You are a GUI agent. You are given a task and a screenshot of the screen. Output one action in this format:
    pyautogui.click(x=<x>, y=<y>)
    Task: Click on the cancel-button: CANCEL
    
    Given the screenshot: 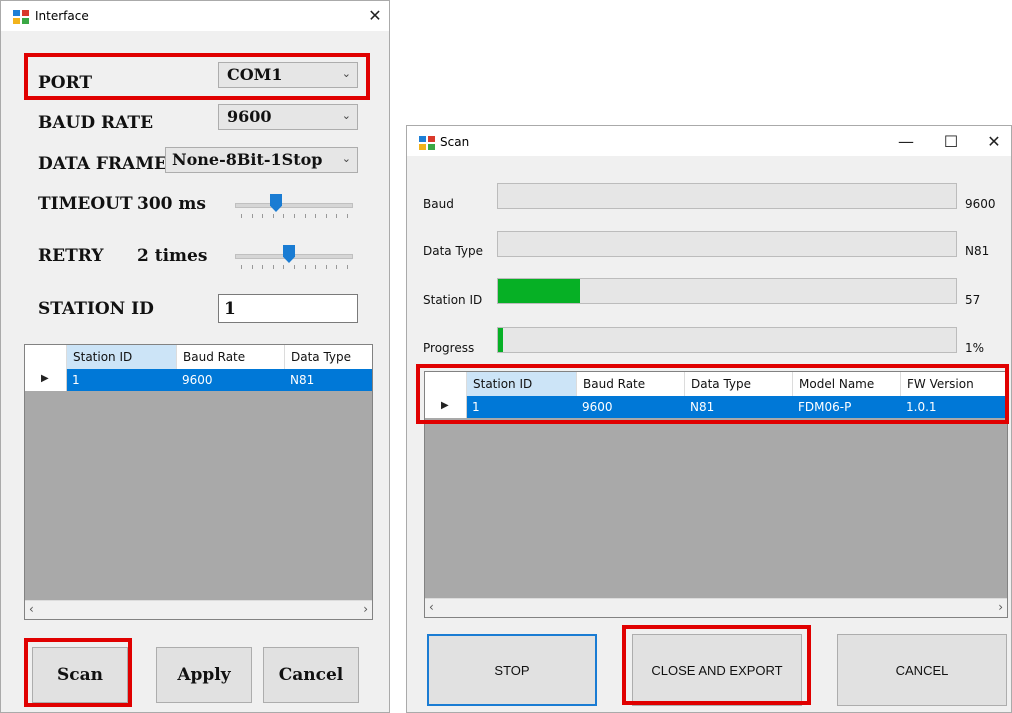 What is the action you would take?
    pyautogui.click(x=922, y=670)
    